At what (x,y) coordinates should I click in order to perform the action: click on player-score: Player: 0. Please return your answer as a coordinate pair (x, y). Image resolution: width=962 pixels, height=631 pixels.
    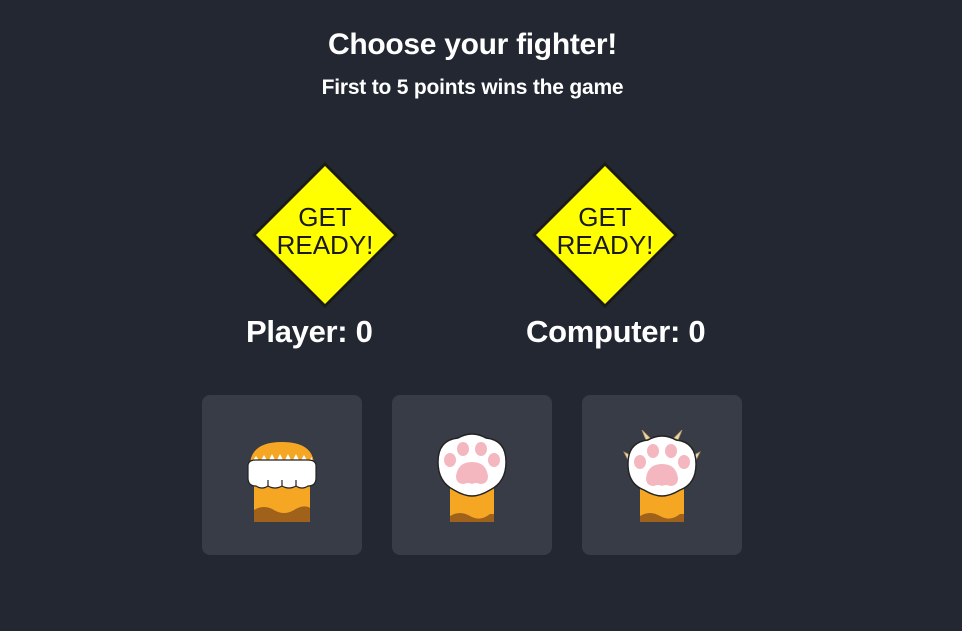
    Looking at the image, I should click on (309, 331).